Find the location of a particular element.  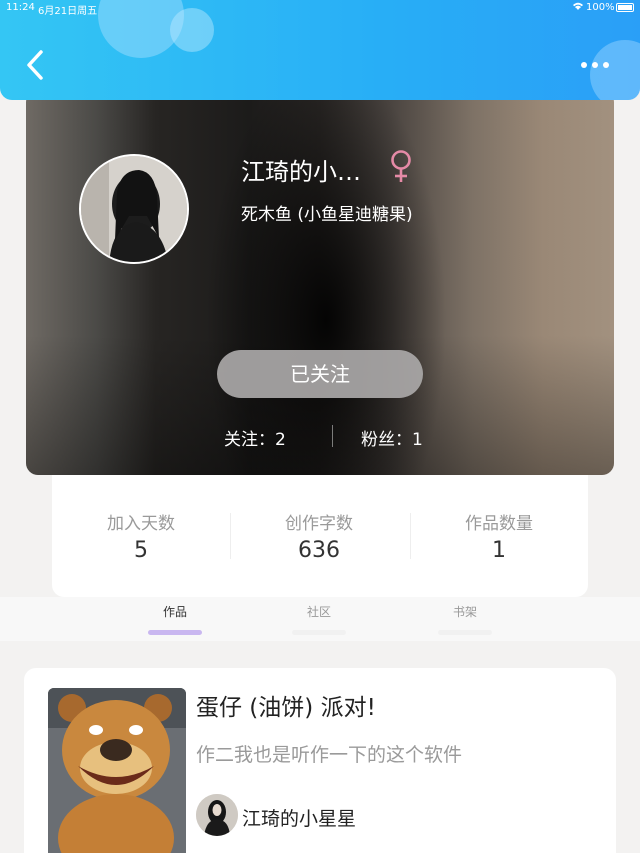

author-avatar is located at coordinates (217, 815).